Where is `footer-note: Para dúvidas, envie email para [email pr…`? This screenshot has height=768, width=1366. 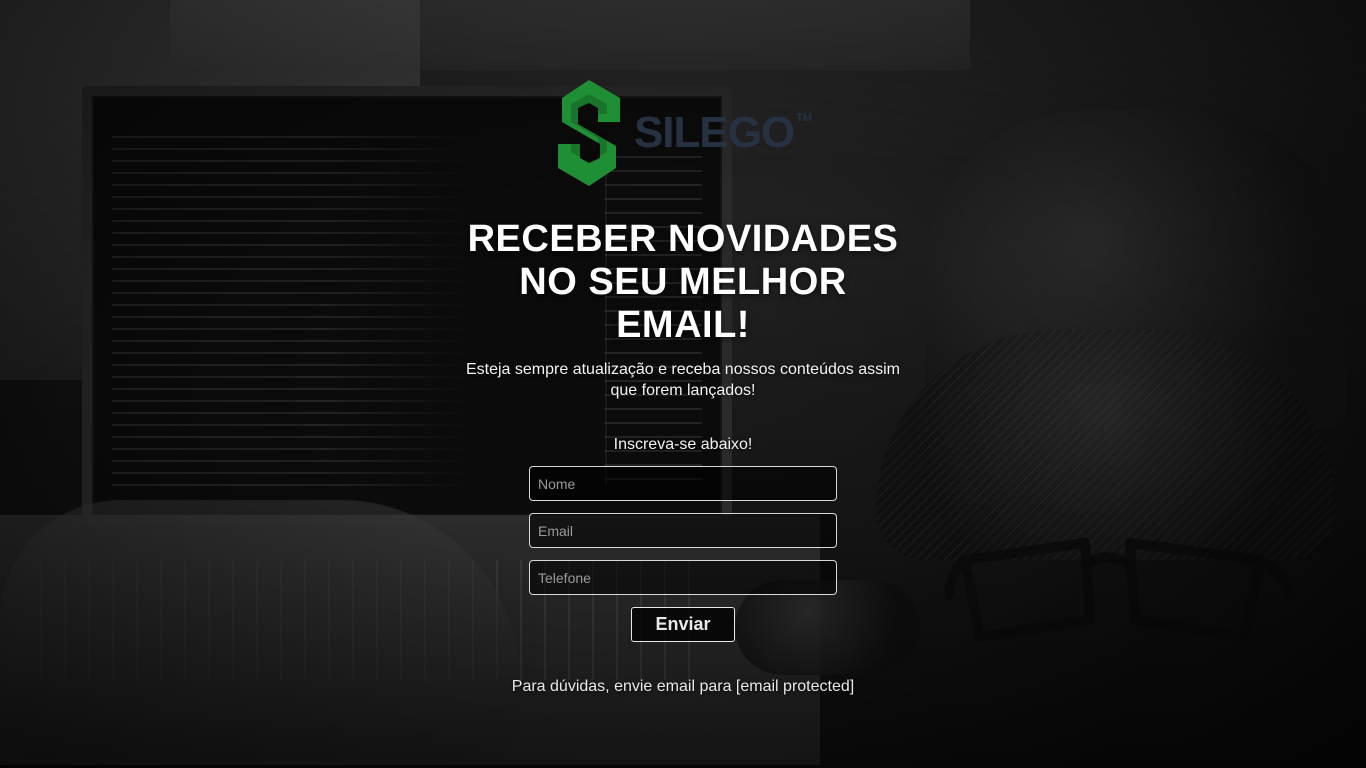 footer-note: Para dúvidas, envie email para [email pr… is located at coordinates (683, 687).